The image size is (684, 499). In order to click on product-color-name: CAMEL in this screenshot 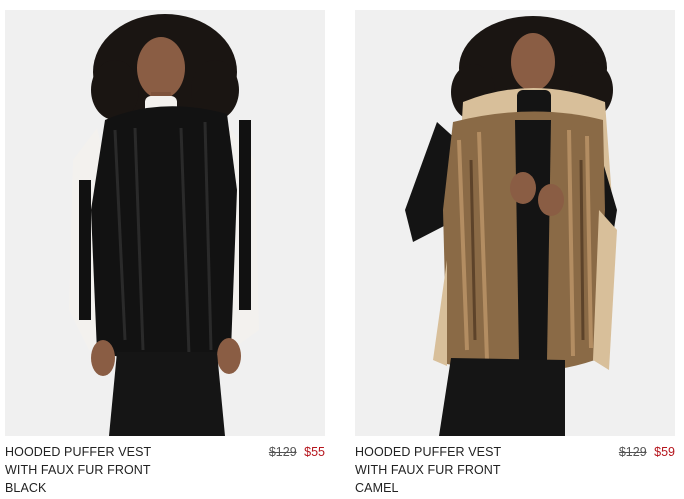, I will do `click(377, 488)`.